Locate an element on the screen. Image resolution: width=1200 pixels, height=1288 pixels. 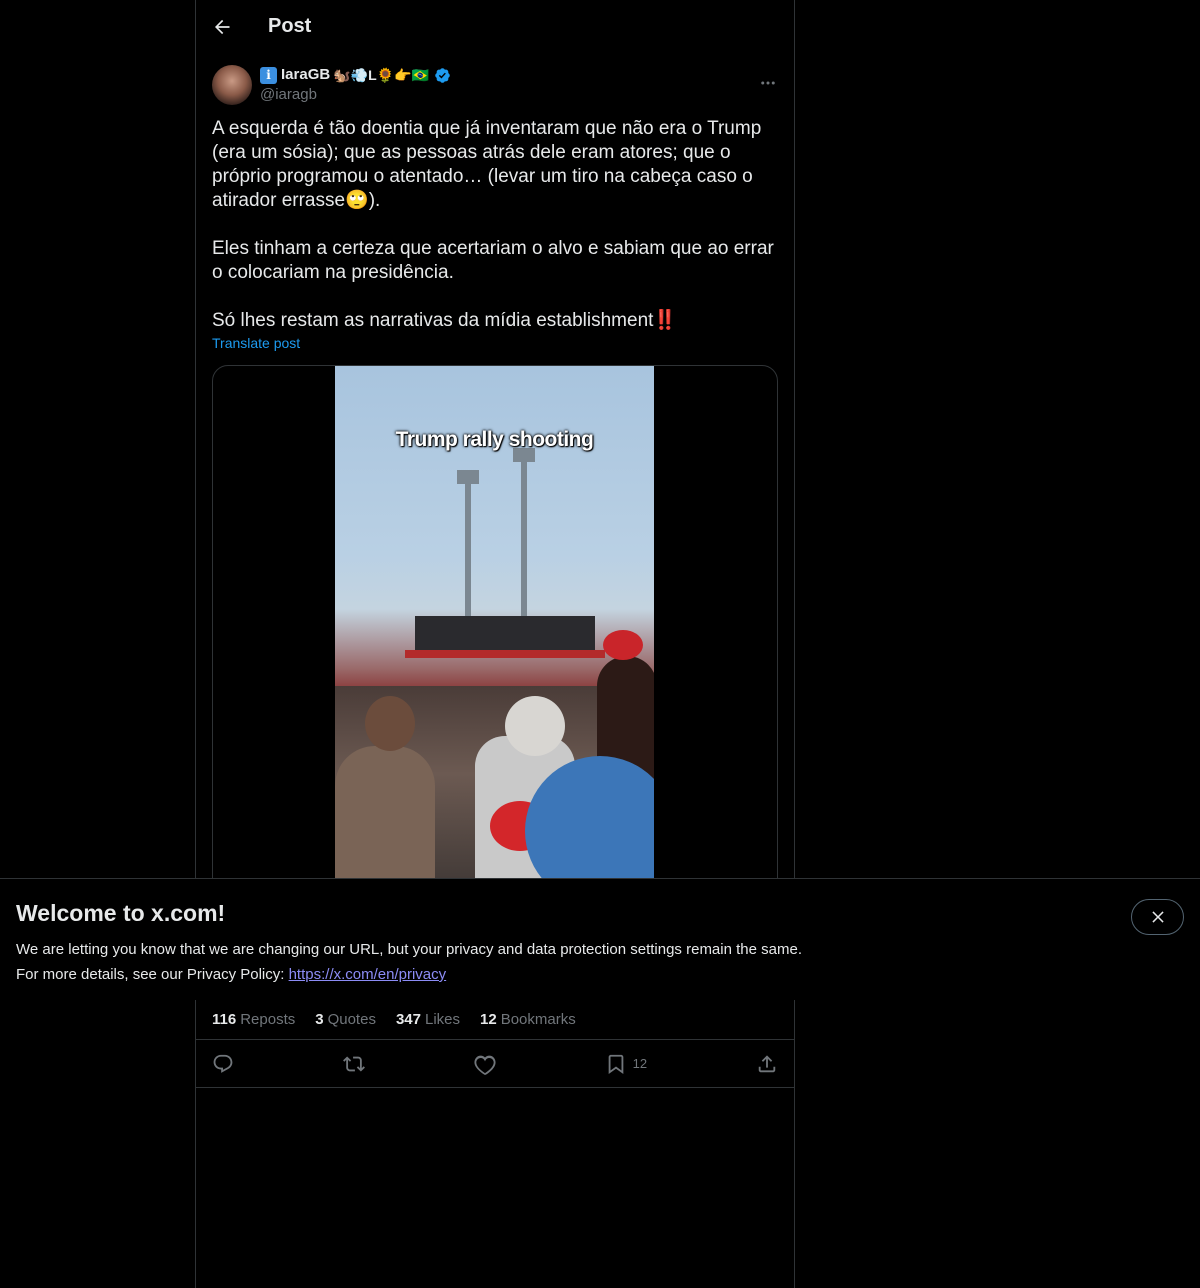
stage-rail is located at coordinates (505, 654).